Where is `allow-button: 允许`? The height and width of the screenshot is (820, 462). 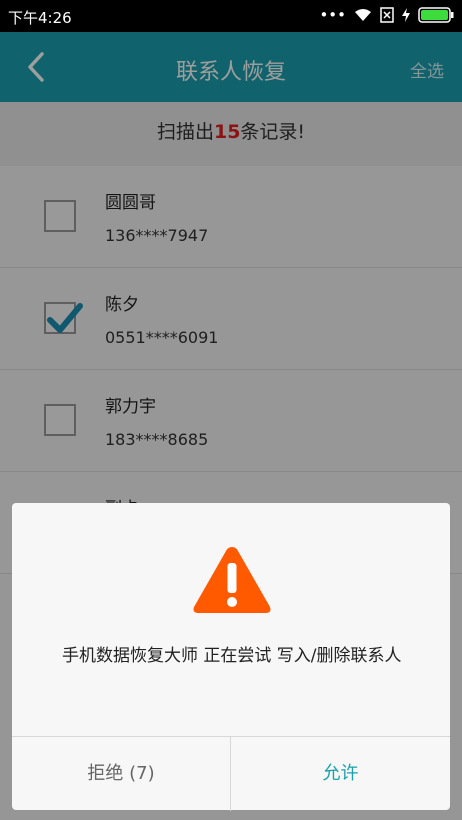
allow-button: 允许 is located at coordinates (340, 774).